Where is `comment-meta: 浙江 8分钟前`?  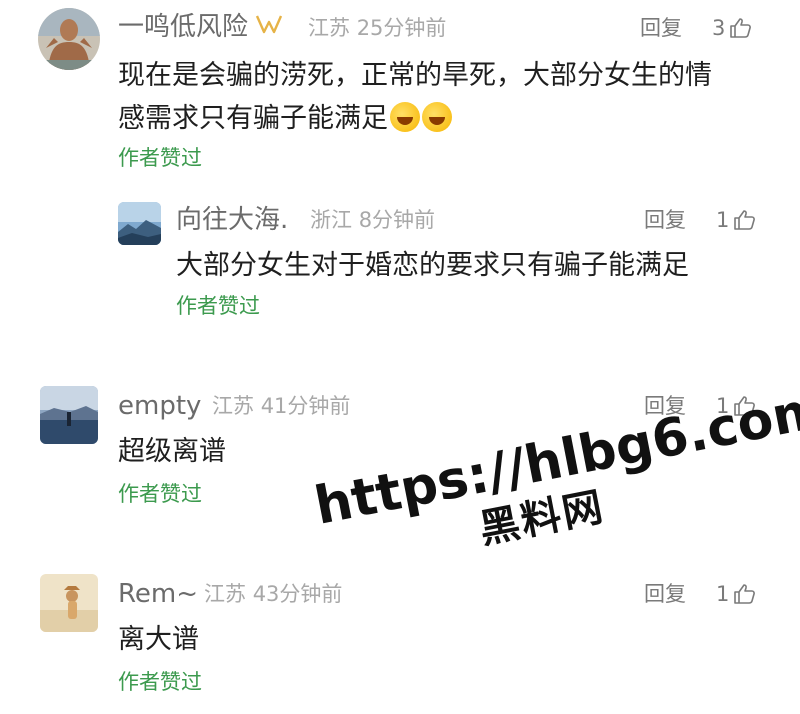
comment-meta: 浙江 8分钟前 is located at coordinates (373, 220).